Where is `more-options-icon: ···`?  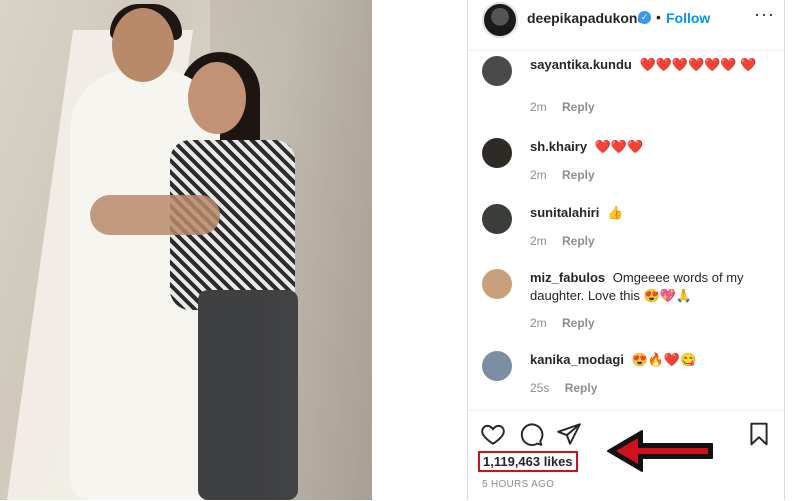
more-options-icon: ··· is located at coordinates (764, 14).